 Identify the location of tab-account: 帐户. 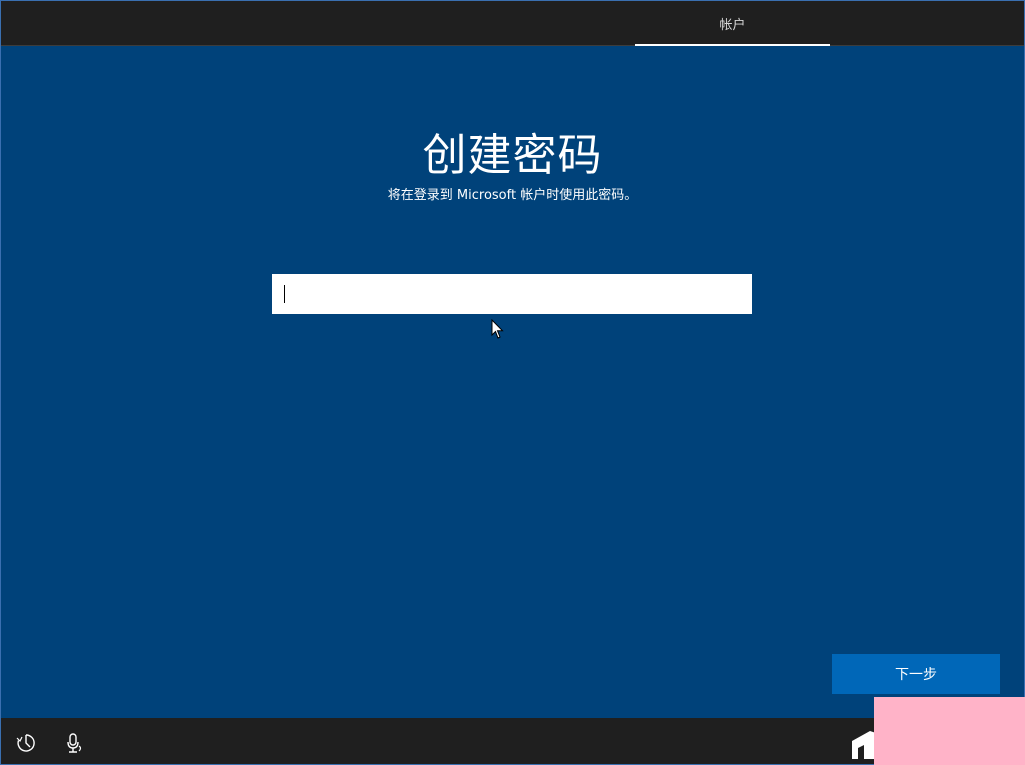
(732, 23).